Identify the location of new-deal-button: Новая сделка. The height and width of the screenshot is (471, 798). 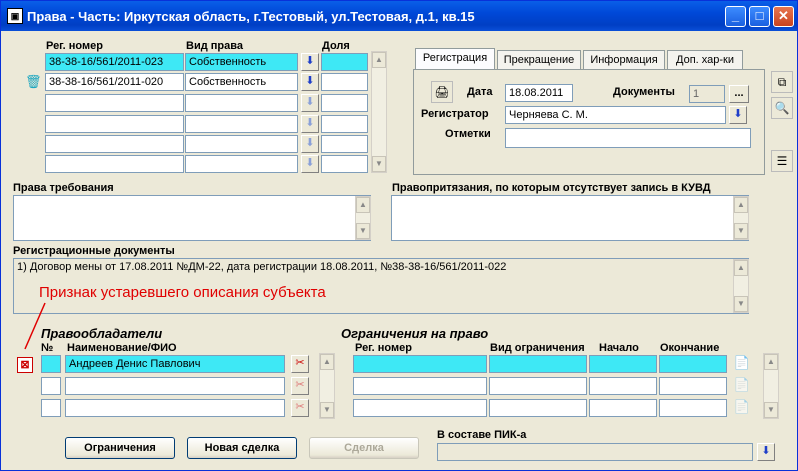
(242, 448).